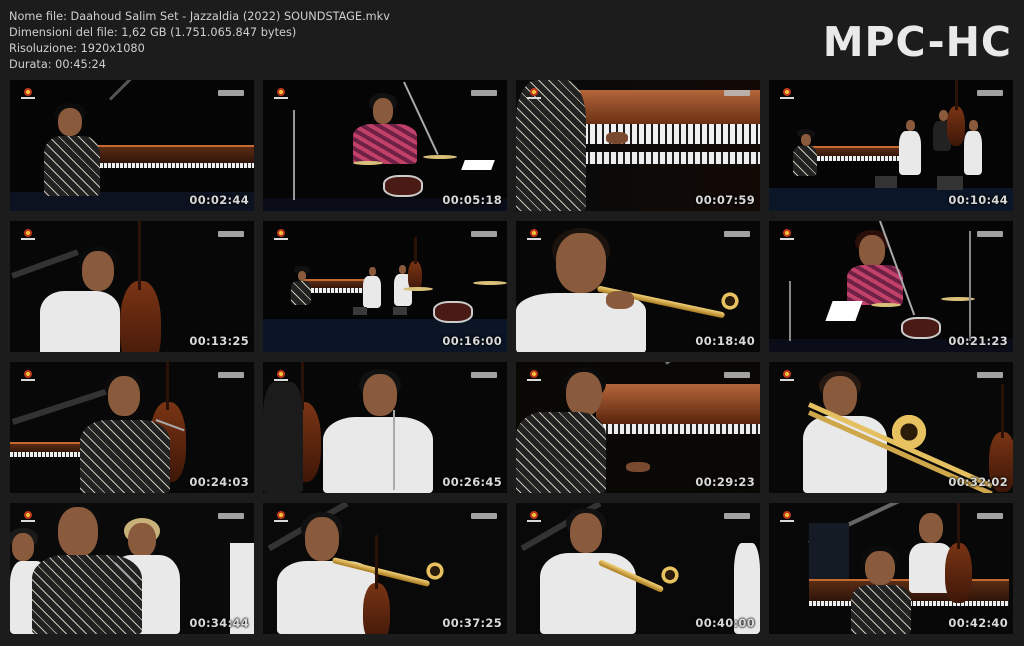 Image resolution: width=1024 pixels, height=646 pixels. I want to click on thumbnail-10: 00:26:45, so click(385, 427).